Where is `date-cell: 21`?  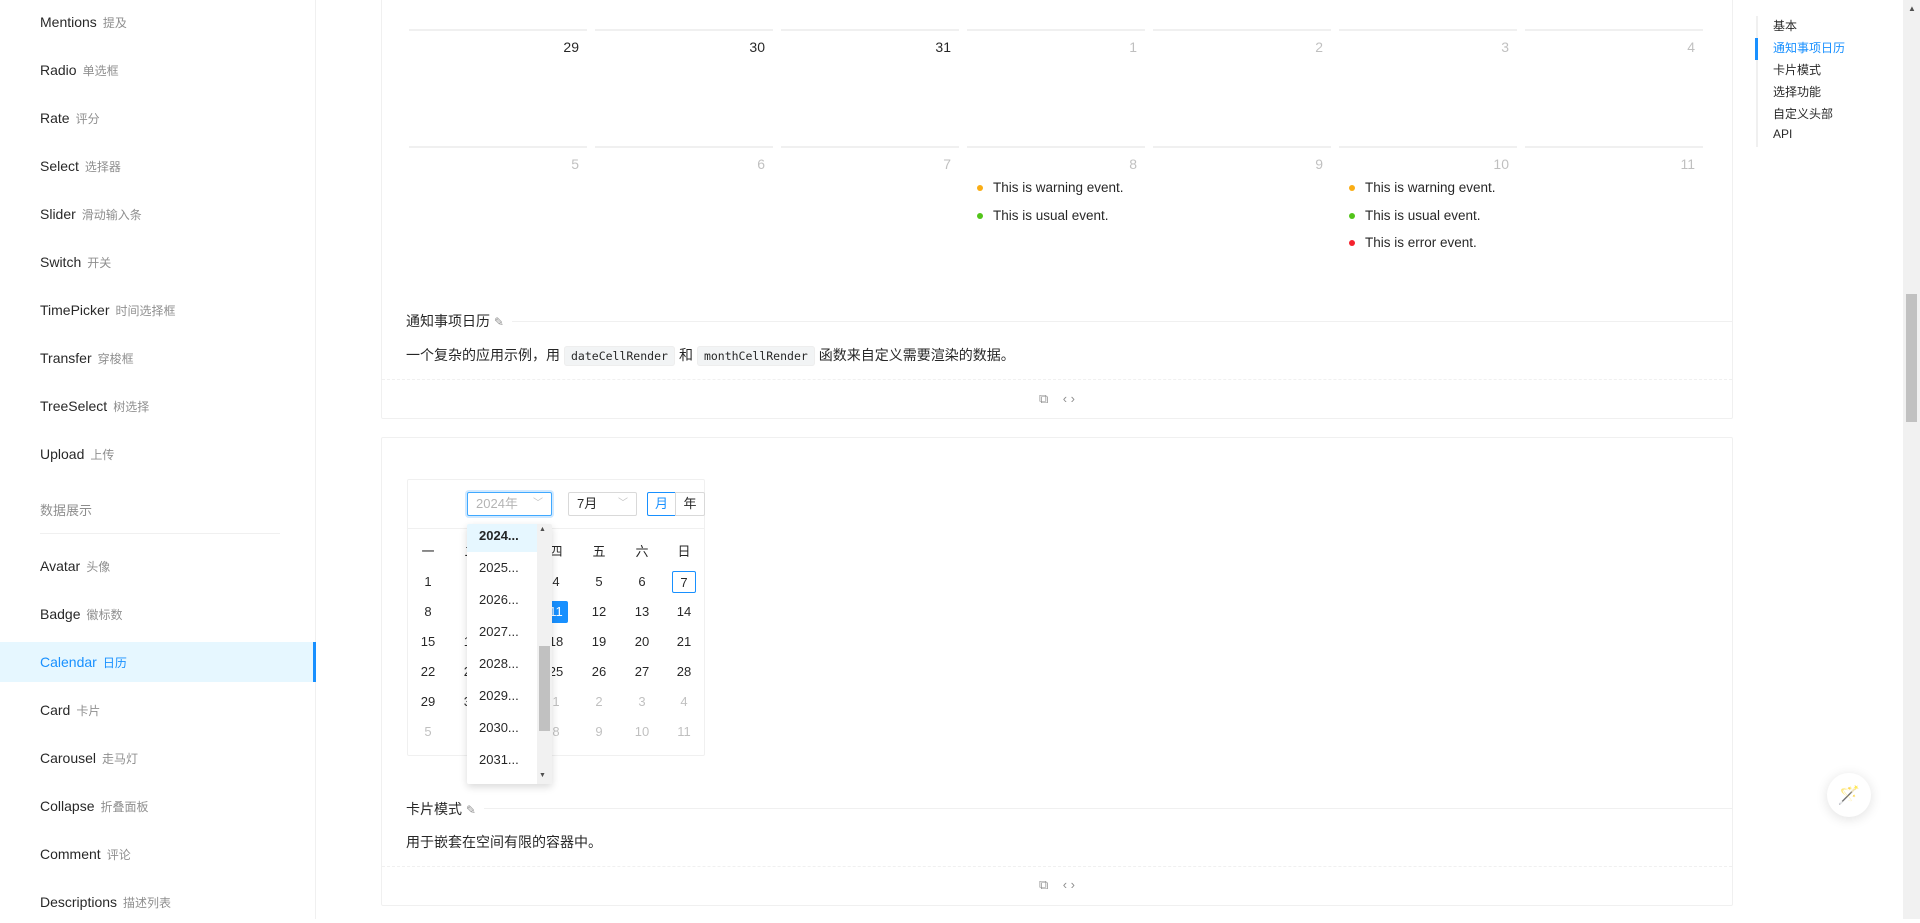
date-cell: 21 is located at coordinates (684, 642).